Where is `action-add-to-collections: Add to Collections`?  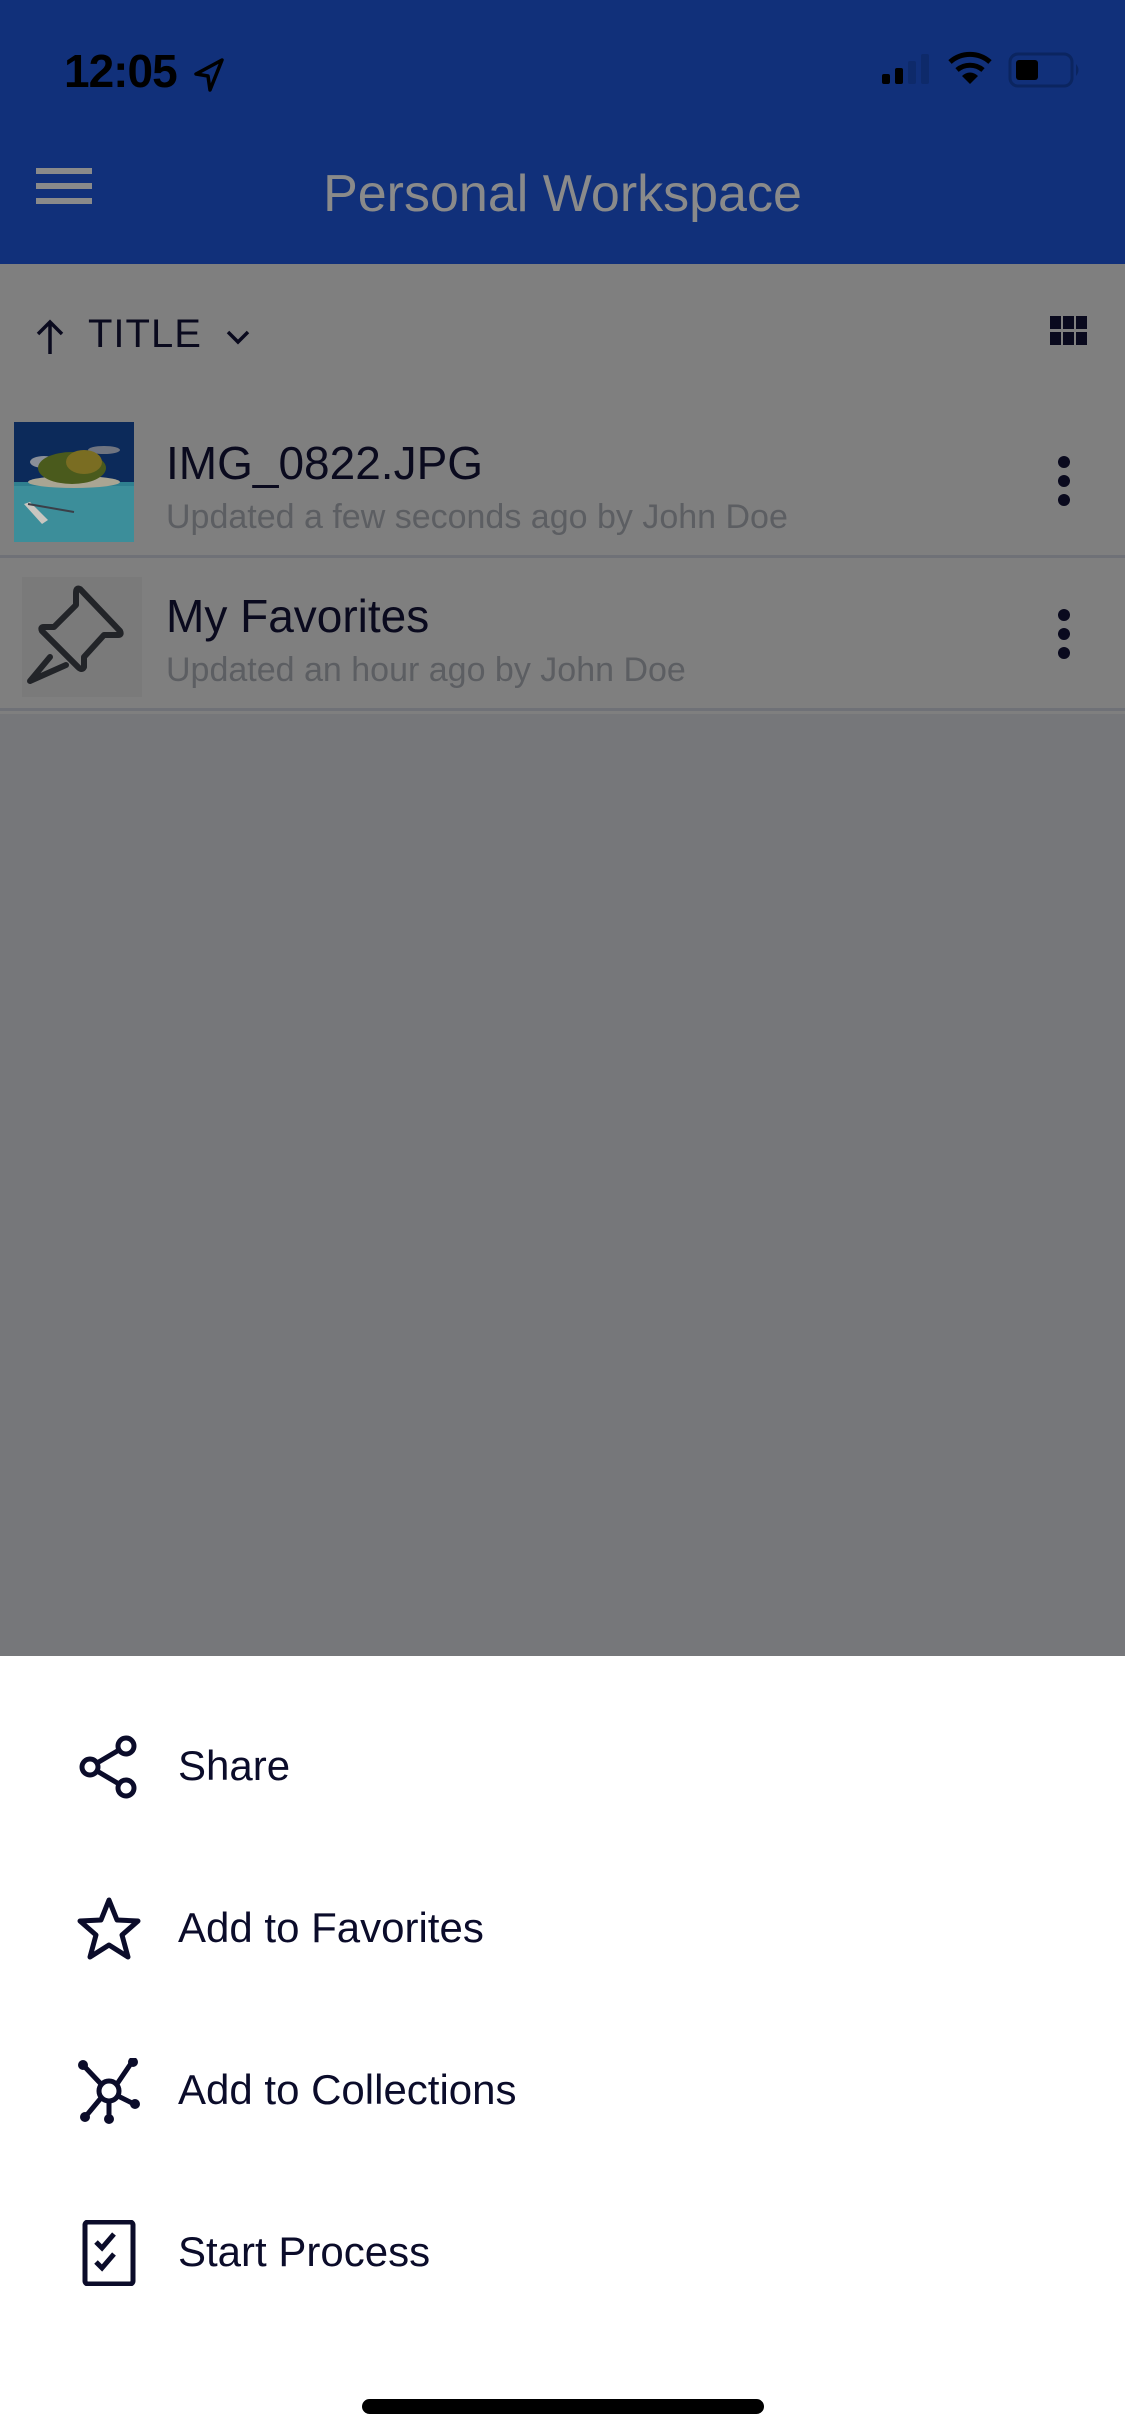 action-add-to-collections: Add to Collections is located at coordinates (562, 2090).